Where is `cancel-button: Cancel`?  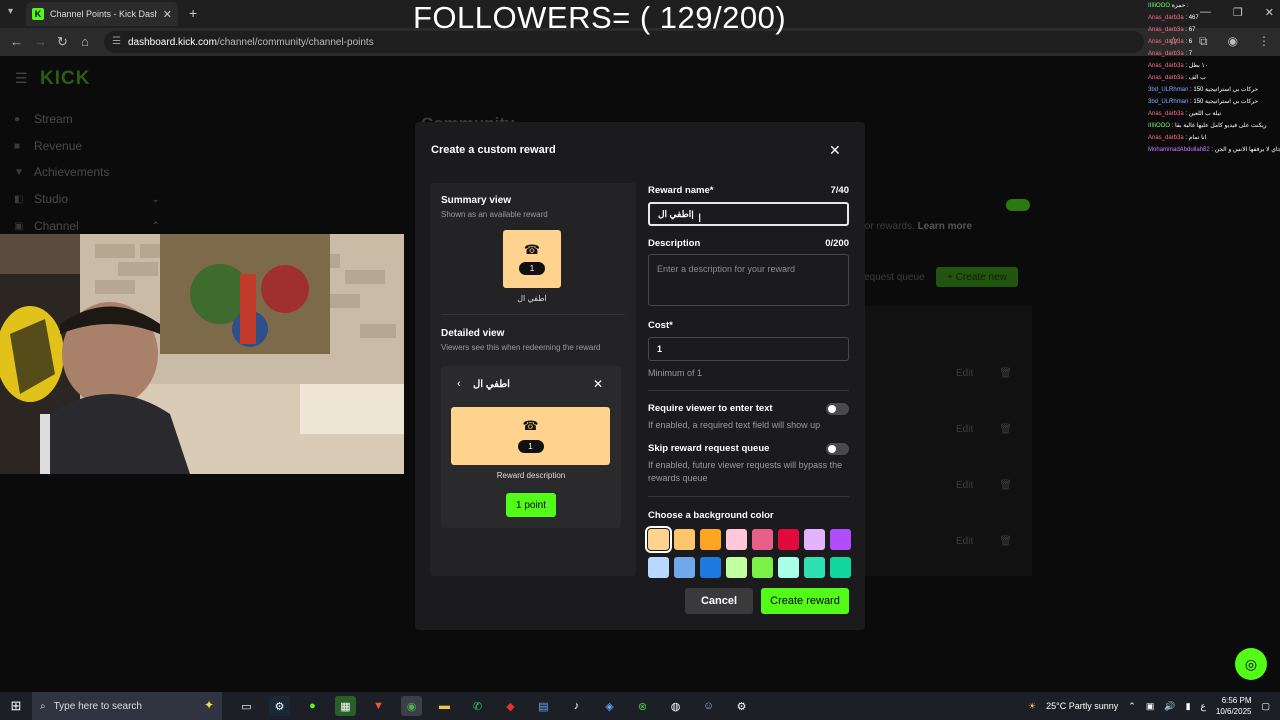
cancel-button: Cancel is located at coordinates (719, 601).